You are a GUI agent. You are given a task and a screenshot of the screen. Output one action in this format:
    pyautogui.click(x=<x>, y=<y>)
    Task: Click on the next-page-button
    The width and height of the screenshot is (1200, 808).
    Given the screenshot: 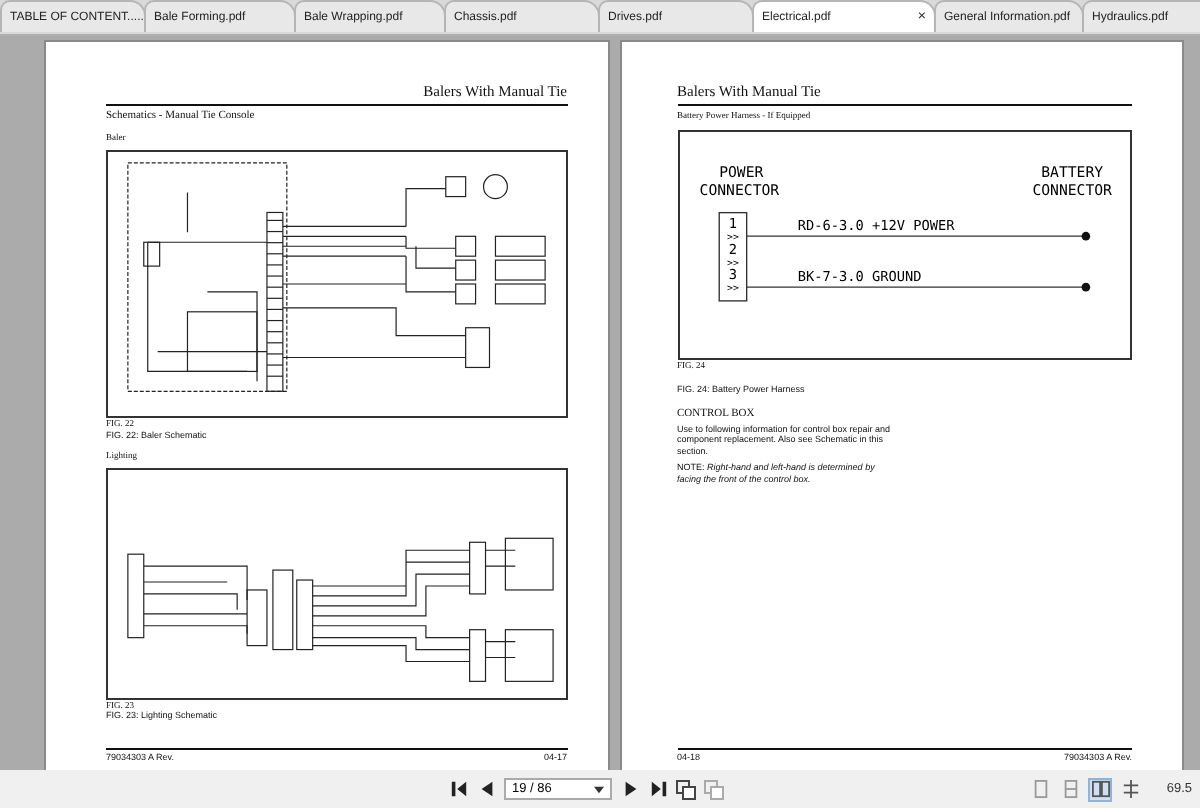 What is the action you would take?
    pyautogui.click(x=630, y=789)
    